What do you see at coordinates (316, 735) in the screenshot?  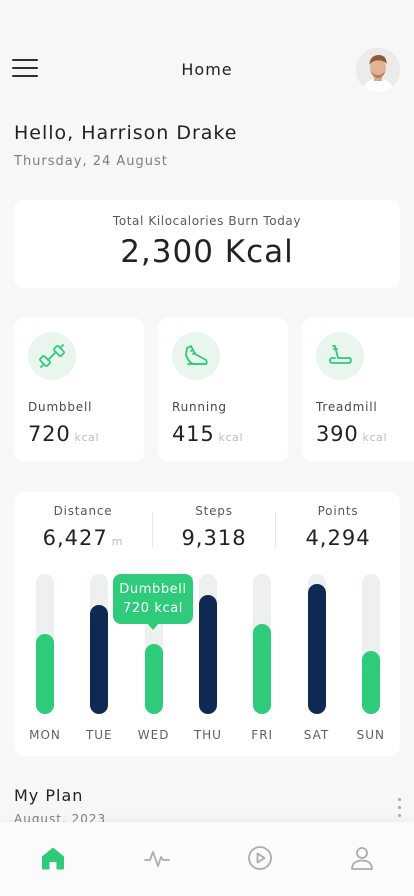 I see `day-label: SAT` at bounding box center [316, 735].